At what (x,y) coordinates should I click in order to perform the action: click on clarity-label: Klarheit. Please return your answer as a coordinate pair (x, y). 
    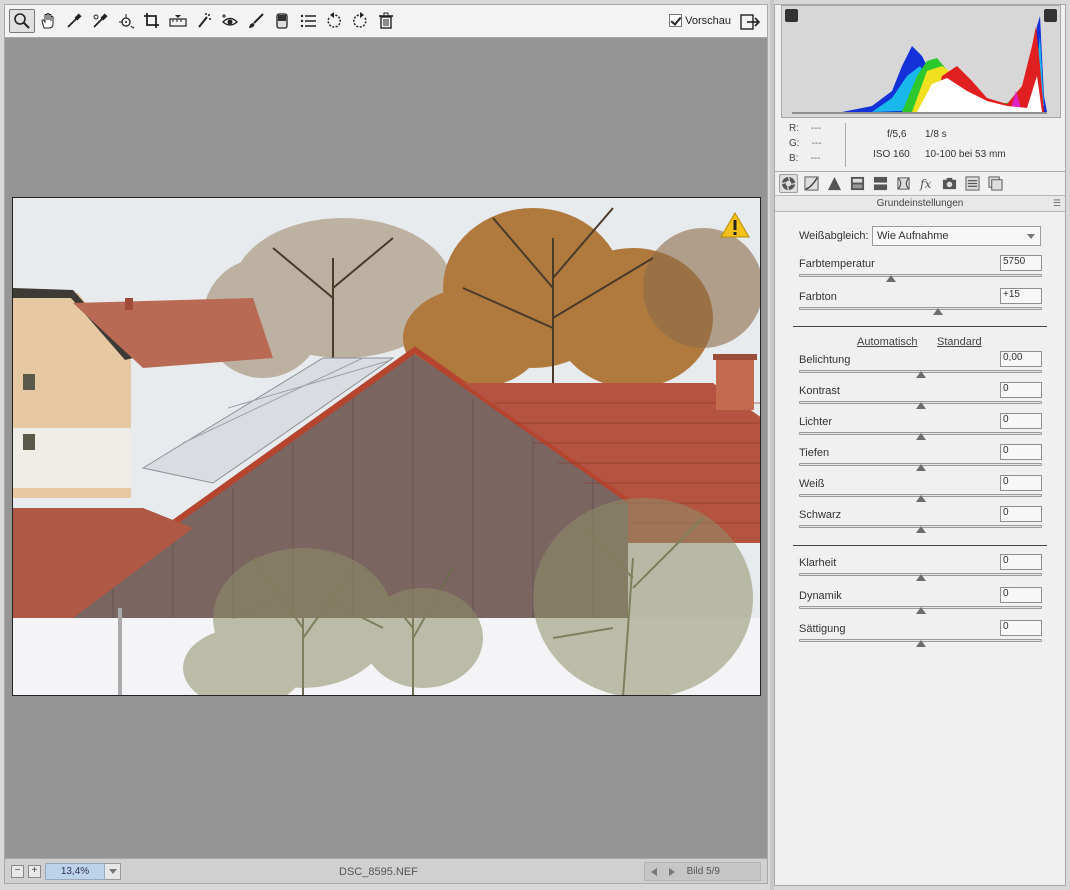
    Looking at the image, I should click on (818, 563).